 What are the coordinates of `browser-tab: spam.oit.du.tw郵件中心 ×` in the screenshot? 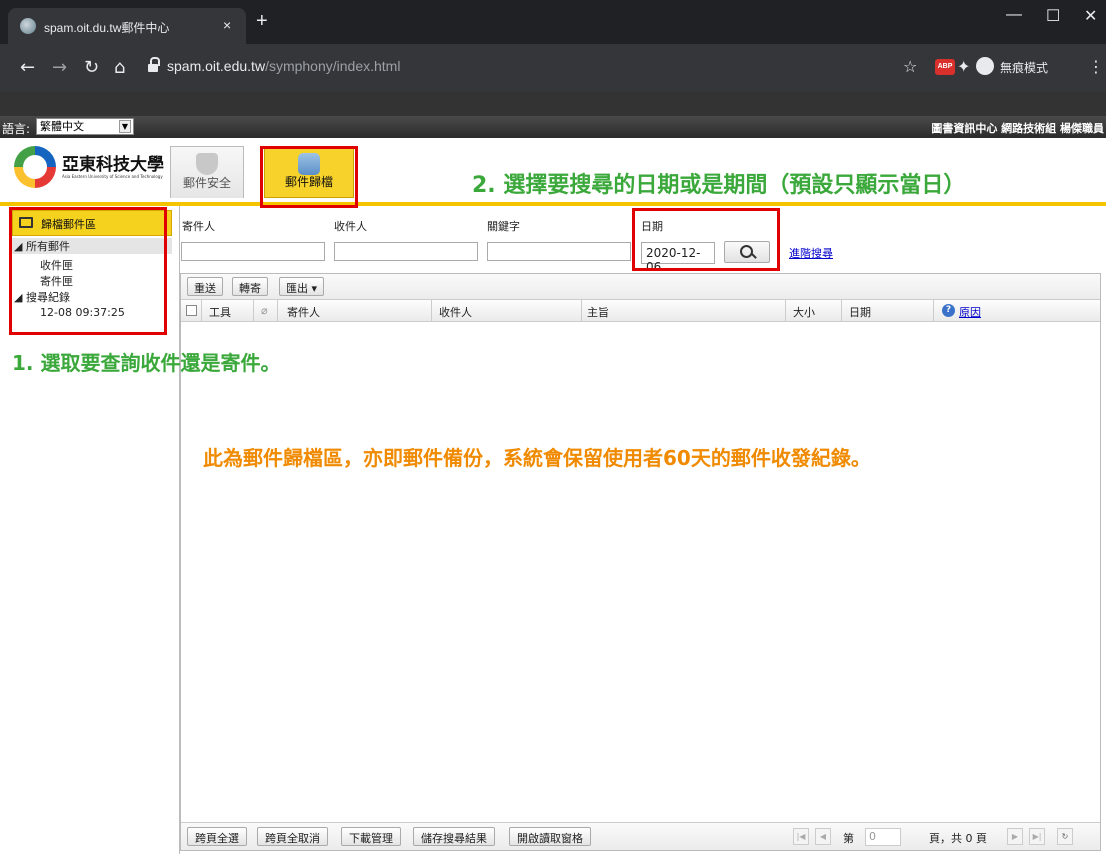 It's located at (127, 26).